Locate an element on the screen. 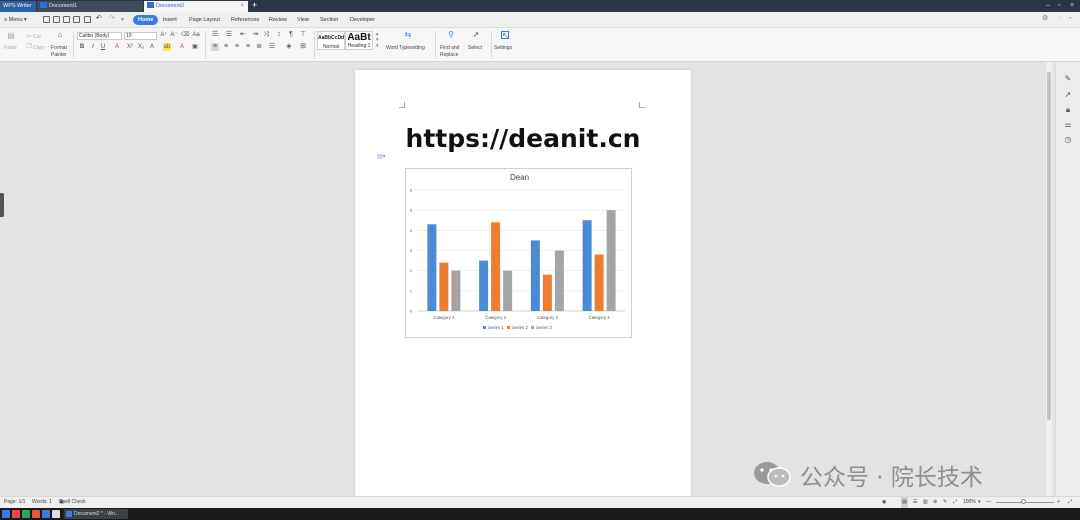 The height and width of the screenshot is (520, 1080). tab-developer: Developer is located at coordinates (362, 20).